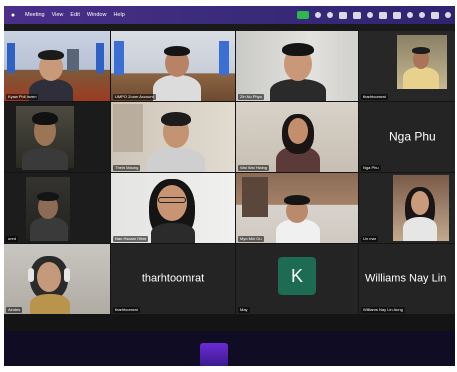  What do you see at coordinates (173, 208) in the screenshot?
I see `participant-tile: Nan Hsaam Hline` at bounding box center [173, 208].